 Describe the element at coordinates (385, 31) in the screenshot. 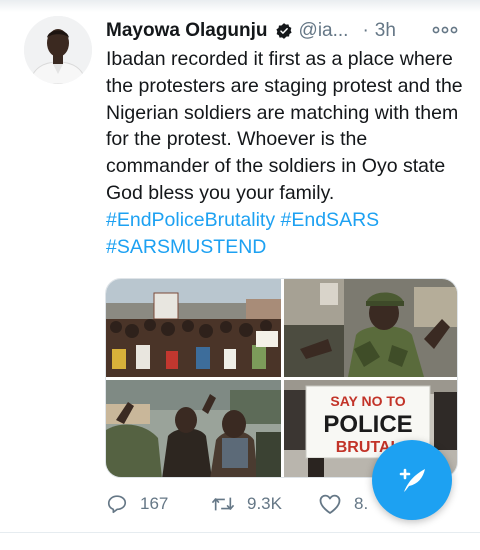

I see `tweet-timestamp: 3h` at that location.